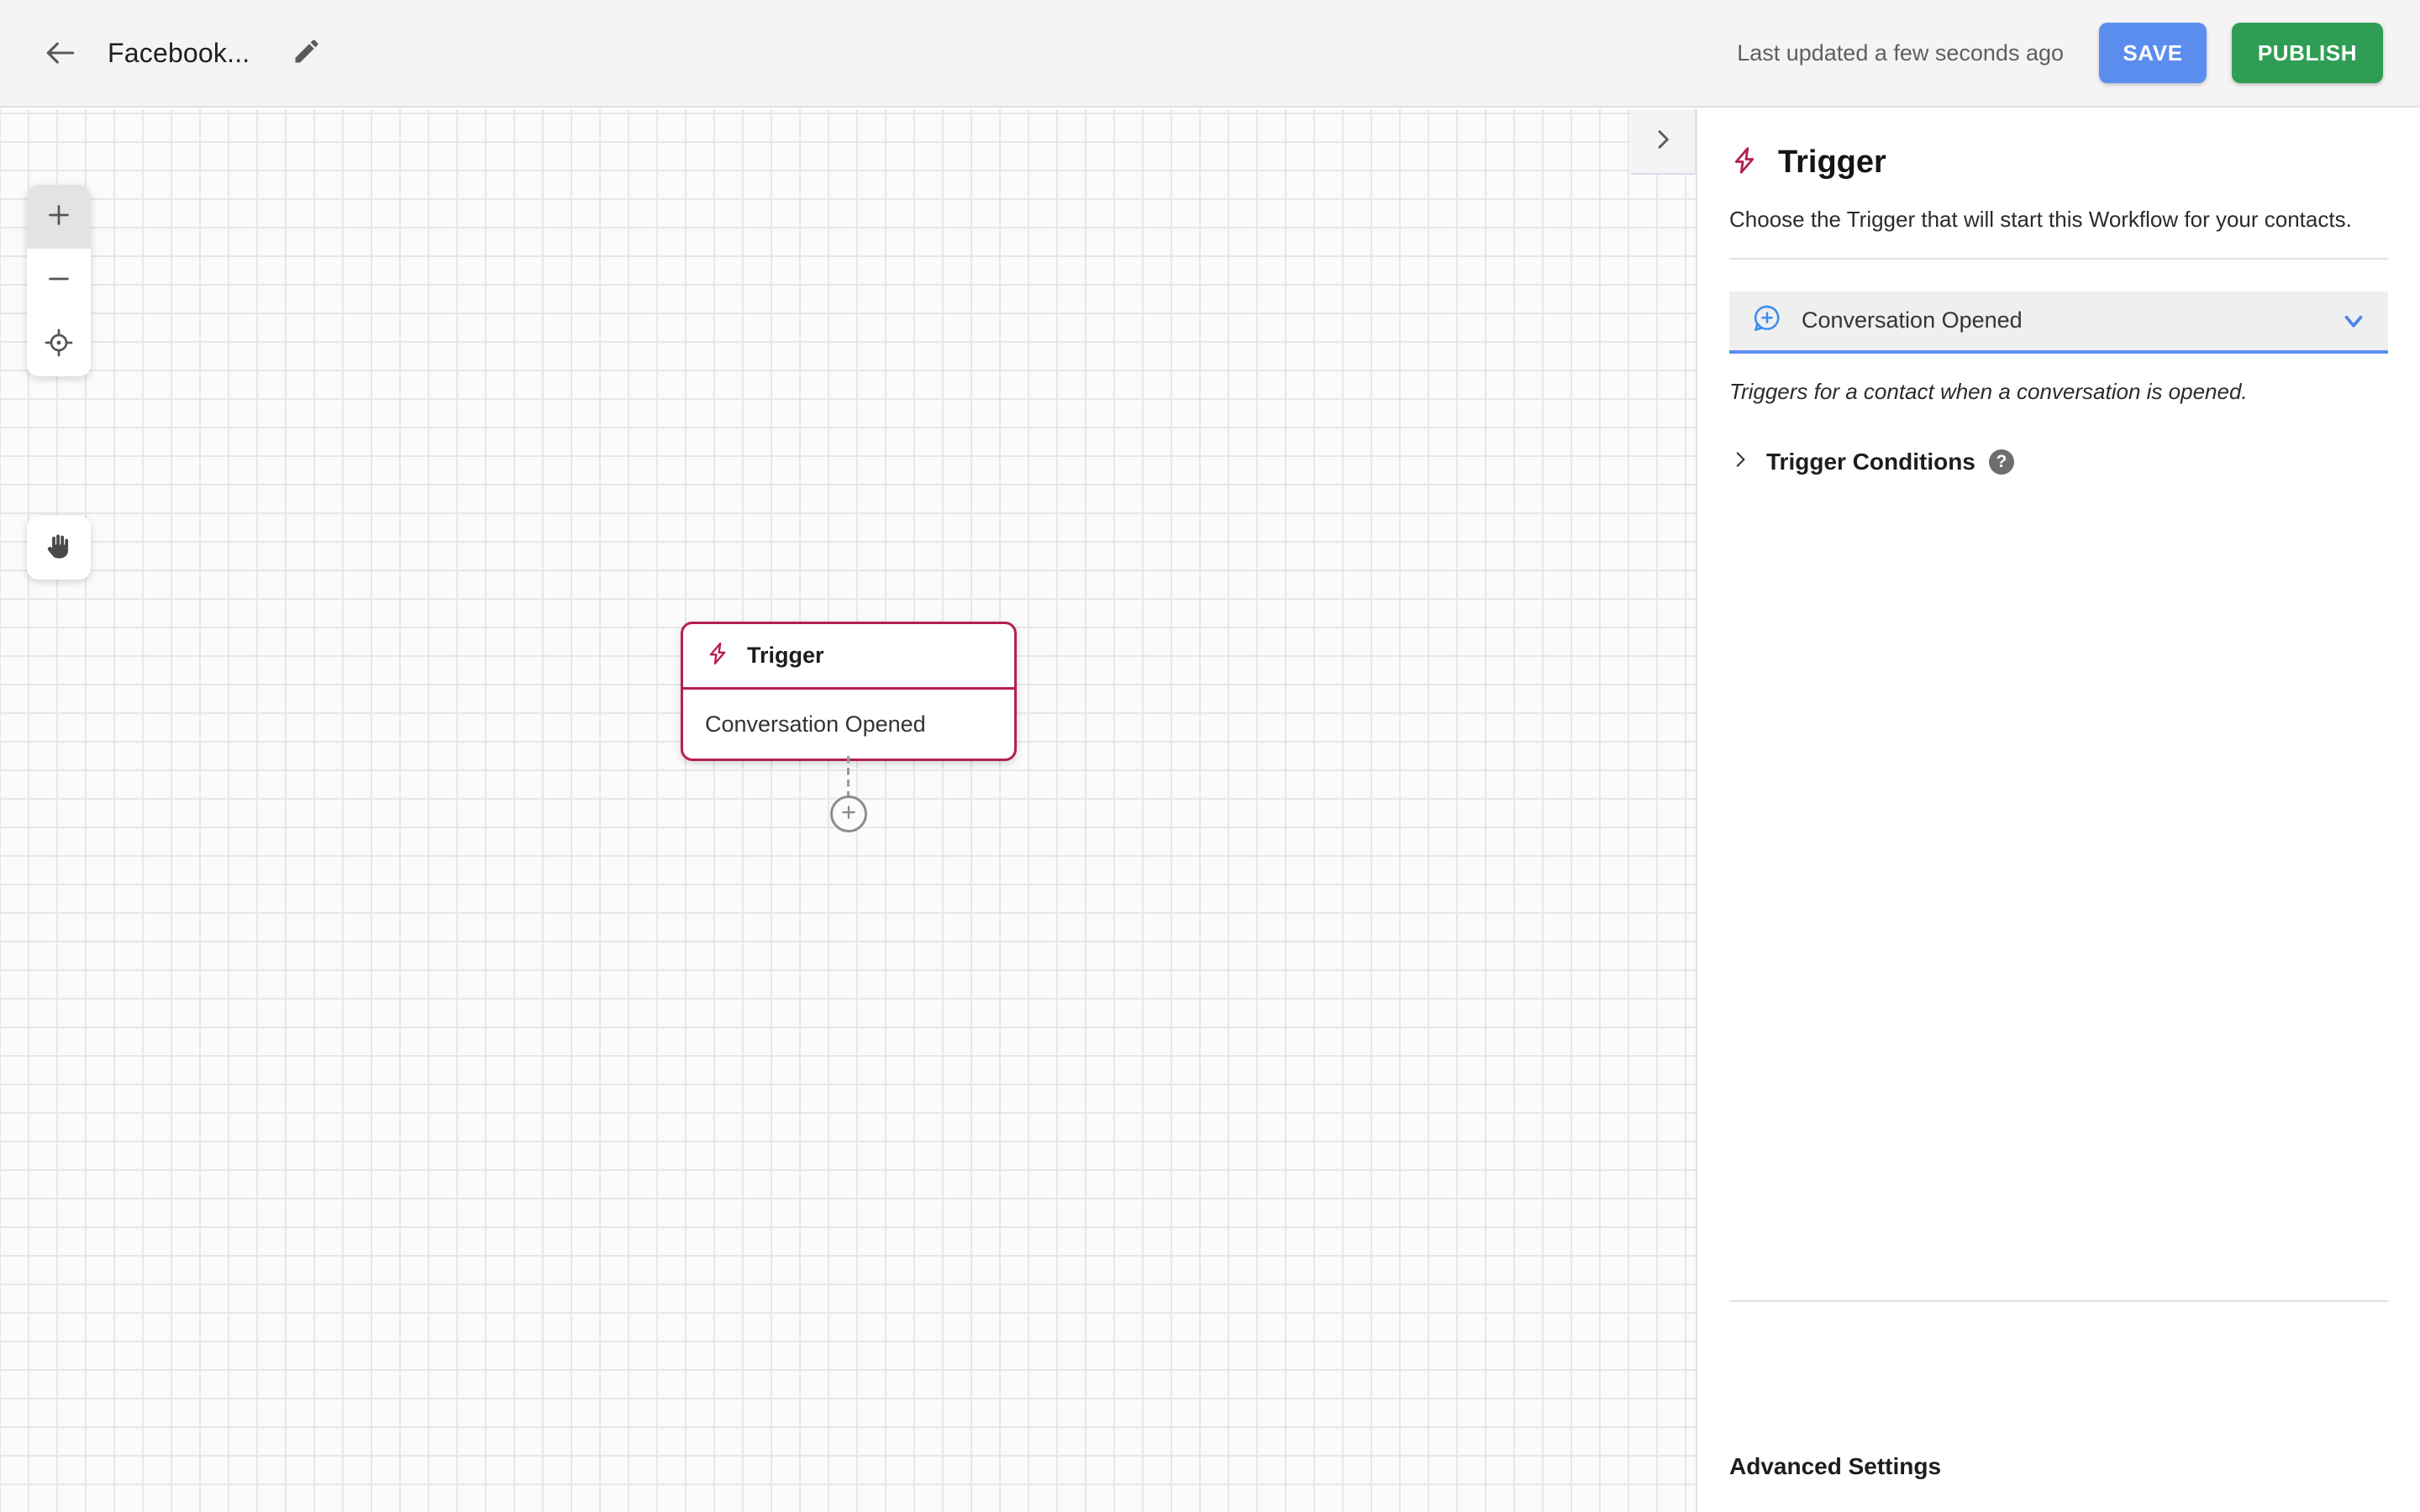 This screenshot has height=1512, width=2420. Describe the element at coordinates (1835, 1466) in the screenshot. I see `advanced-settings-title: Advanced Settings` at that location.